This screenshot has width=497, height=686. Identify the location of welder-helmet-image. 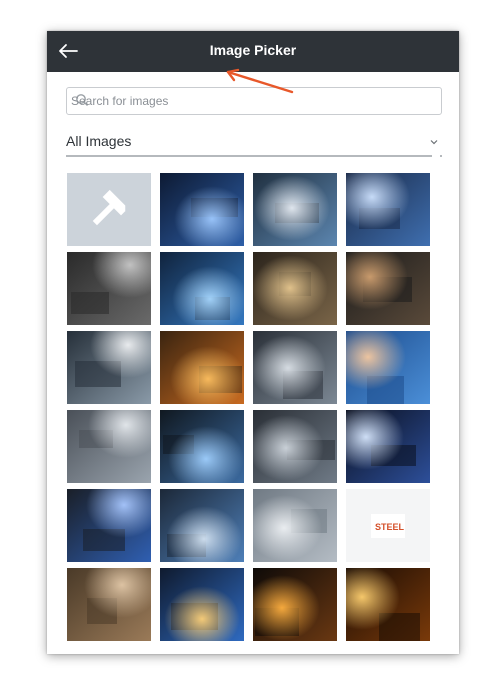
(388, 209).